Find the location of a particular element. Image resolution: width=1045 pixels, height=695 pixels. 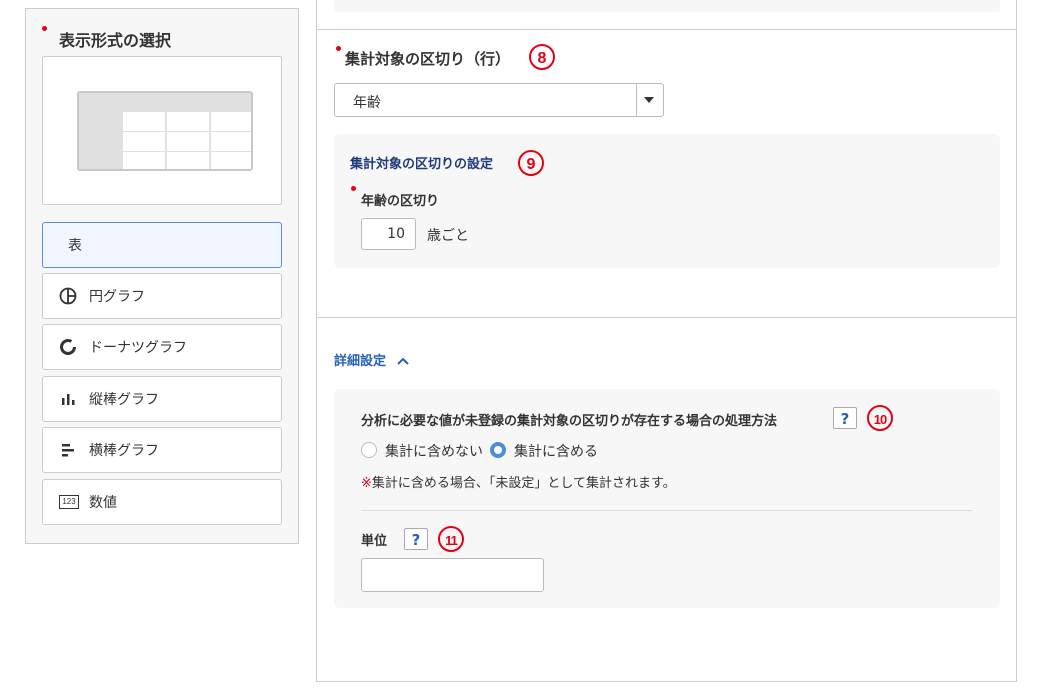

horizontal-bar-chart-icon is located at coordinates (68, 450).